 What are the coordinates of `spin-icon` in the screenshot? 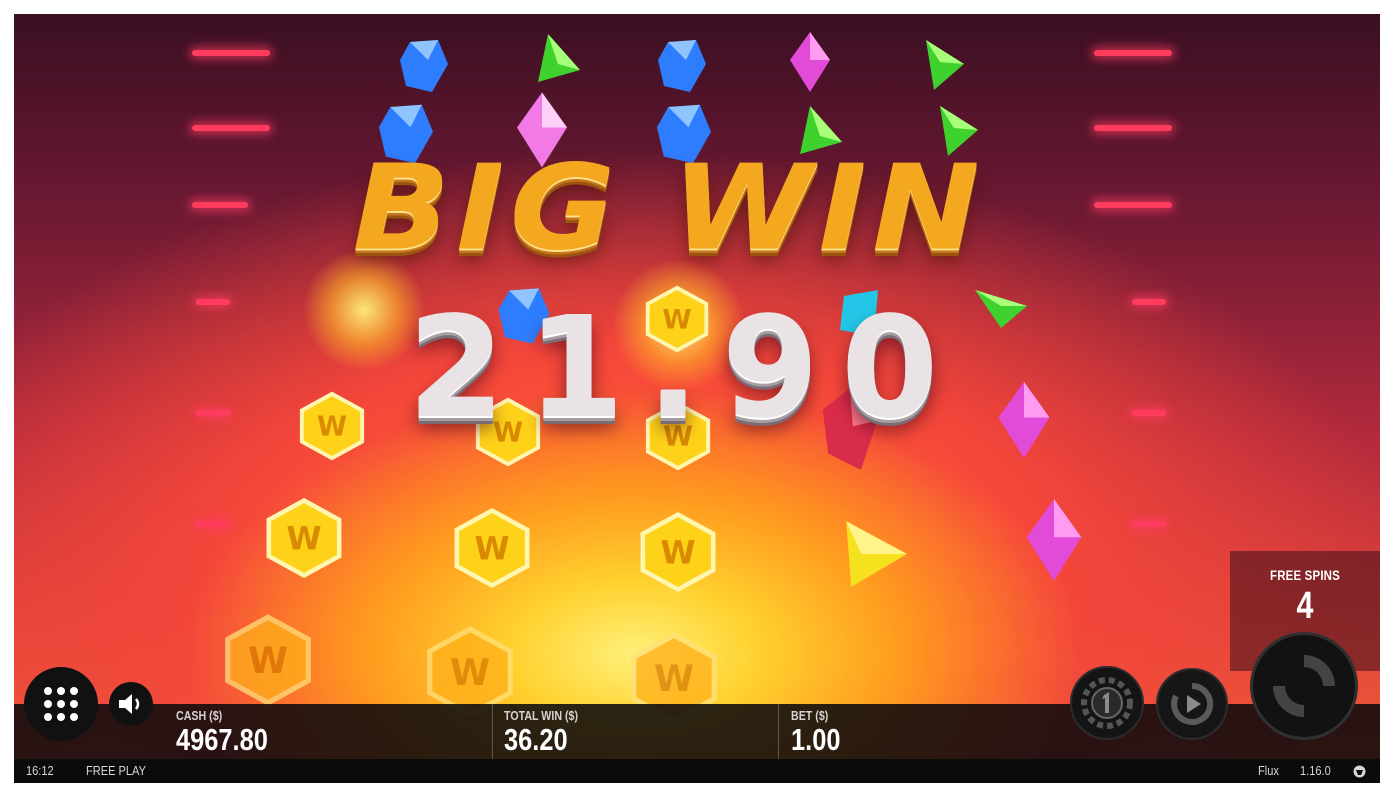 It's located at (1304, 686).